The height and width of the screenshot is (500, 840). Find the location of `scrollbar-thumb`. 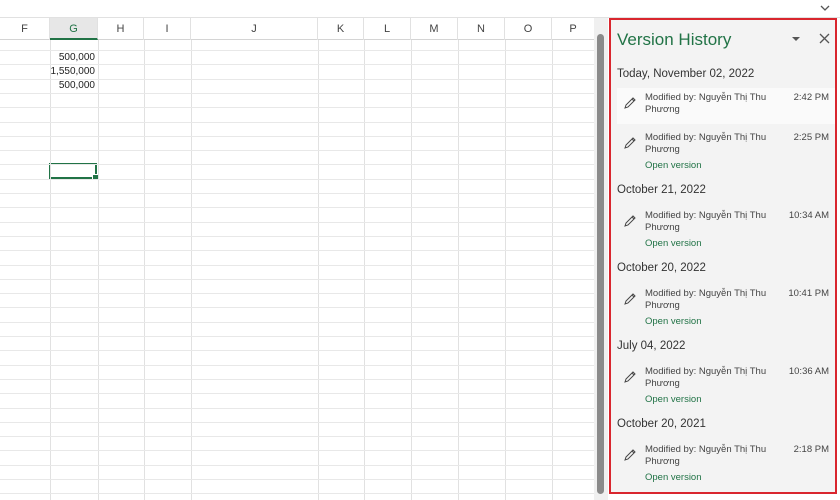

scrollbar-thumb is located at coordinates (600, 264).